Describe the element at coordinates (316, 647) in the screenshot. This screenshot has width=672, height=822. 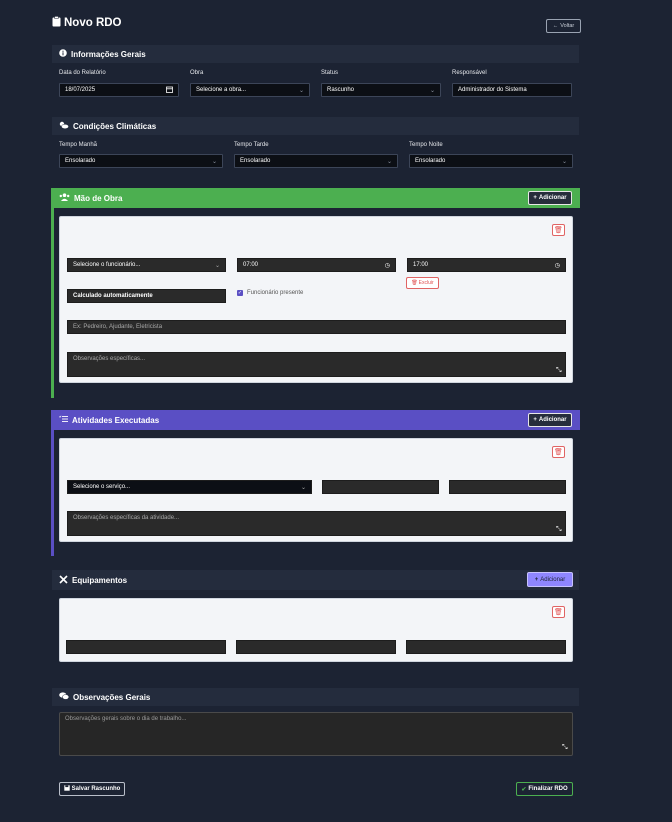
I see `equipment-qty-input` at that location.